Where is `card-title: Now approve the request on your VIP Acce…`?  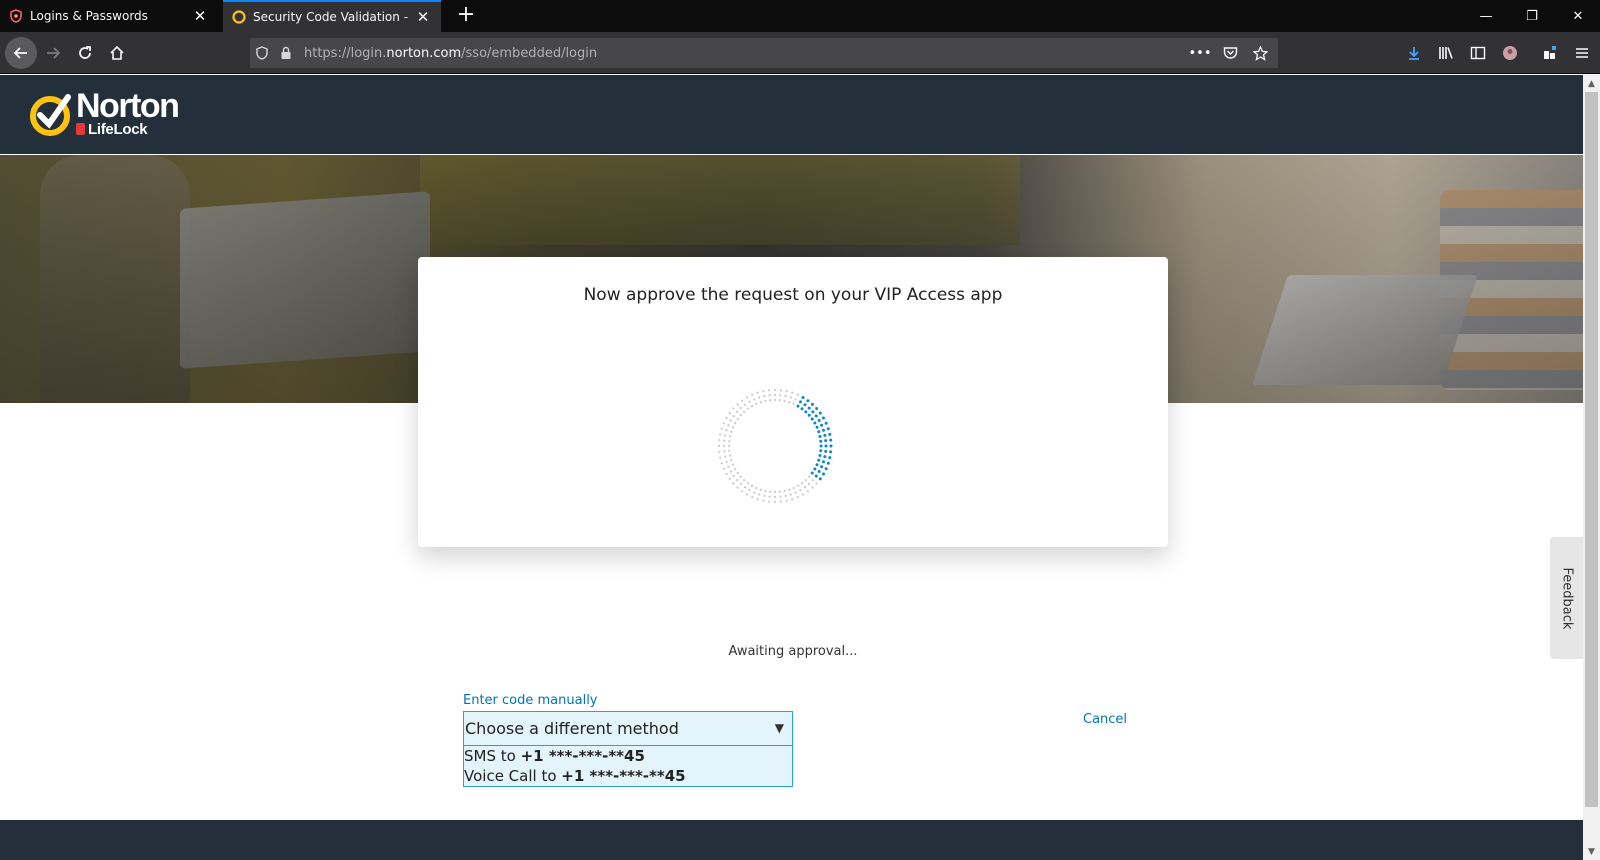
card-title: Now approve the request on your VIP Acce… is located at coordinates (793, 295).